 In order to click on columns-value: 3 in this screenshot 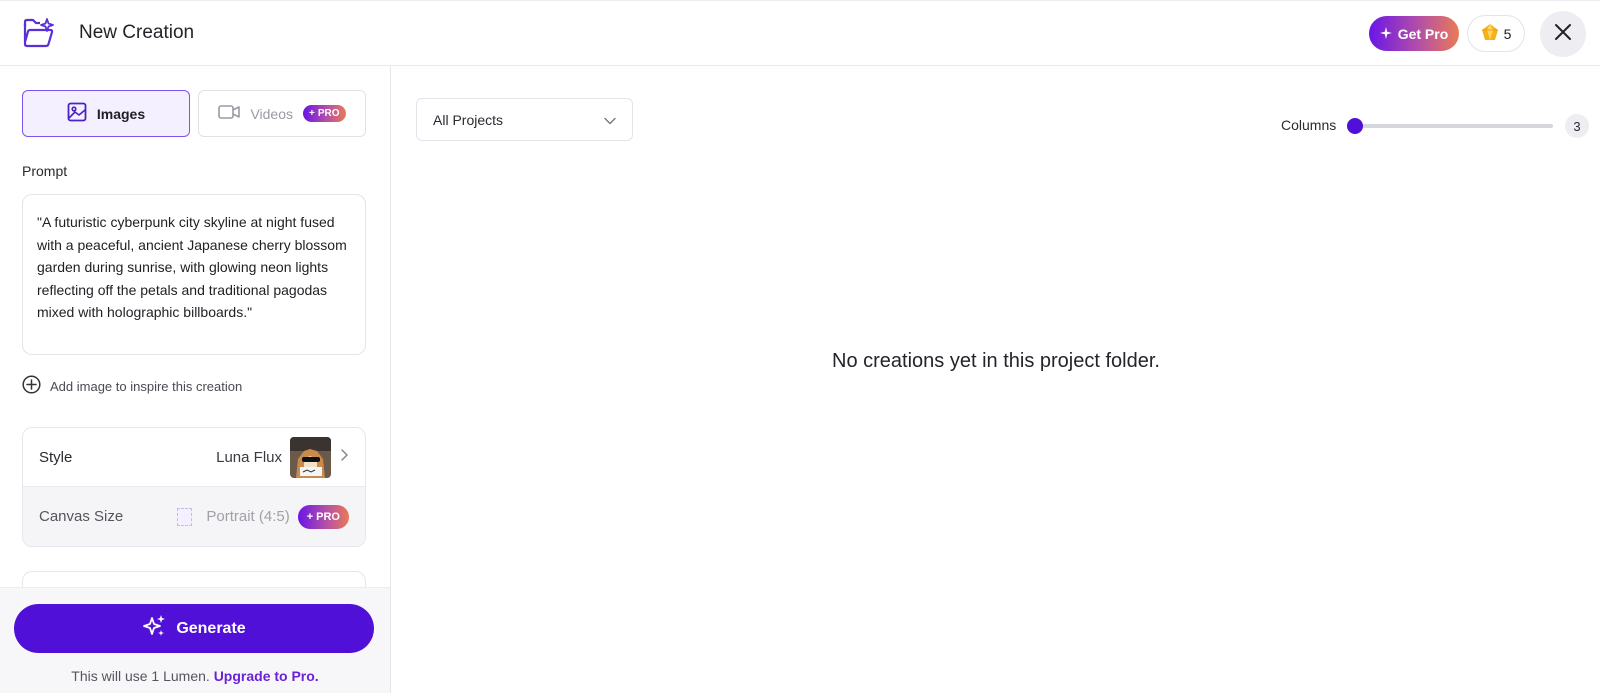, I will do `click(1577, 126)`.